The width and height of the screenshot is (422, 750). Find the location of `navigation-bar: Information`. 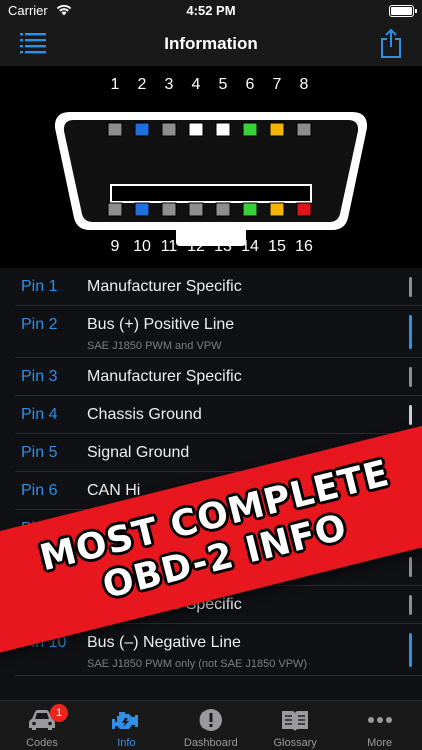

navigation-bar: Information is located at coordinates (211, 44).